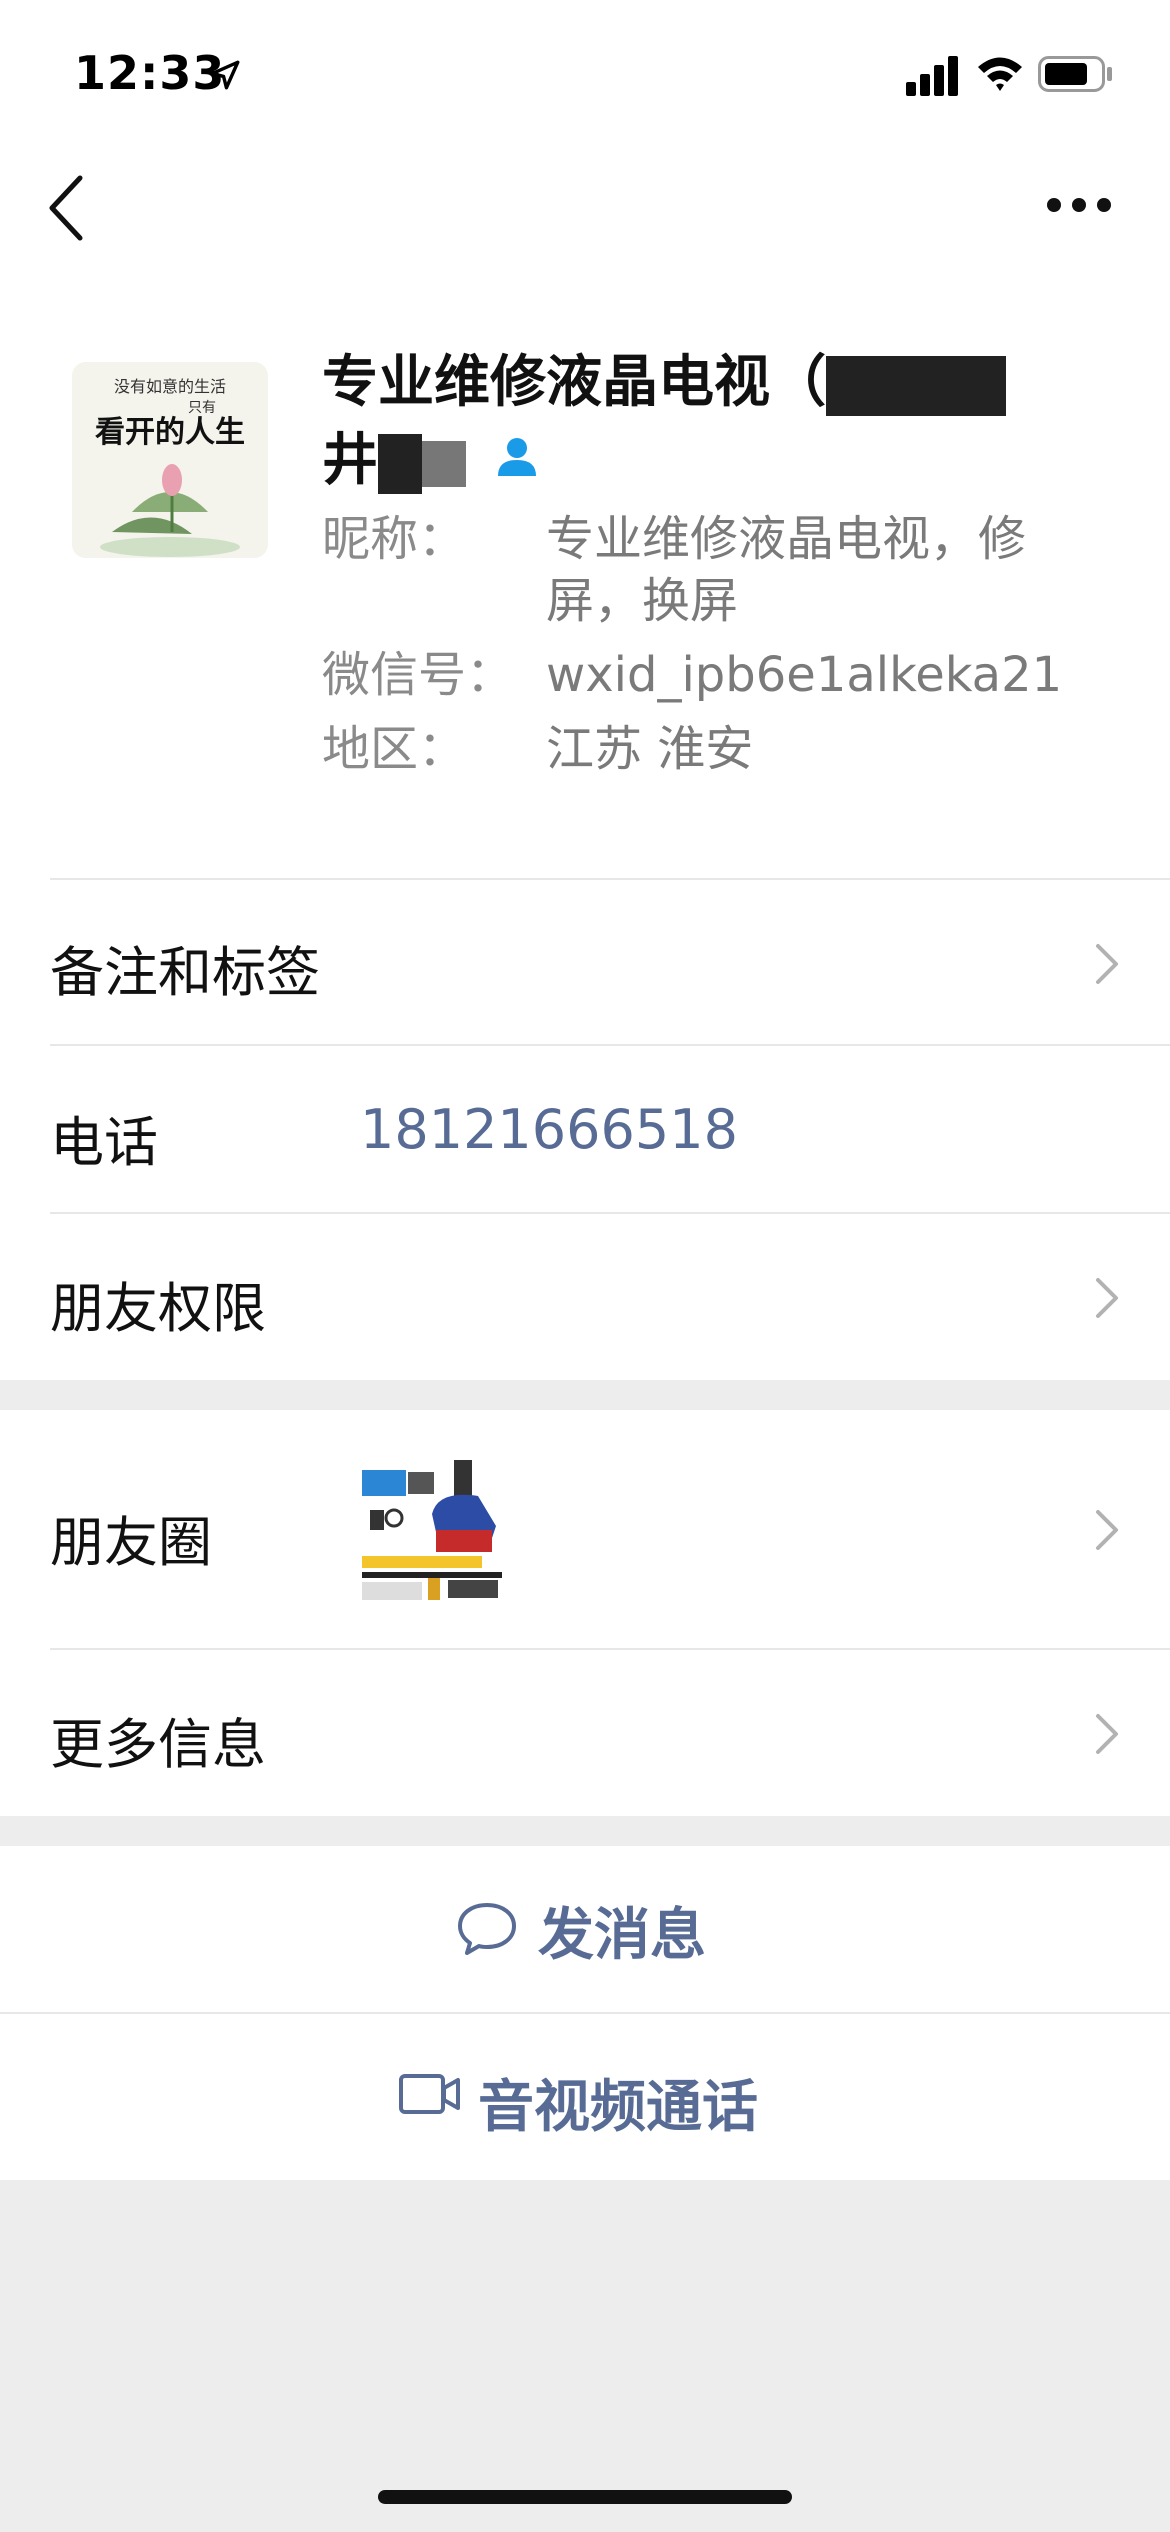 This screenshot has height=2532, width=1170. I want to click on send-message-button: 发消息, so click(585, 1929).